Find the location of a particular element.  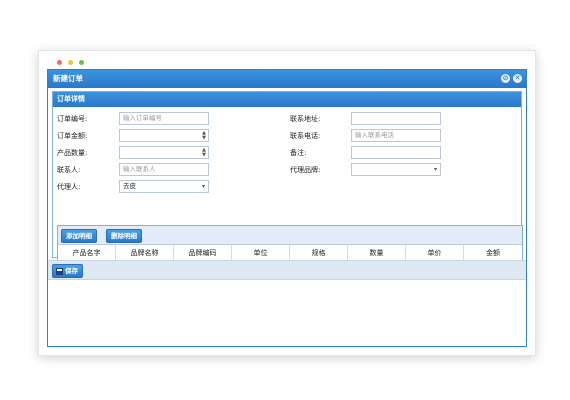

contact-input: 输入联系人 is located at coordinates (164, 169).